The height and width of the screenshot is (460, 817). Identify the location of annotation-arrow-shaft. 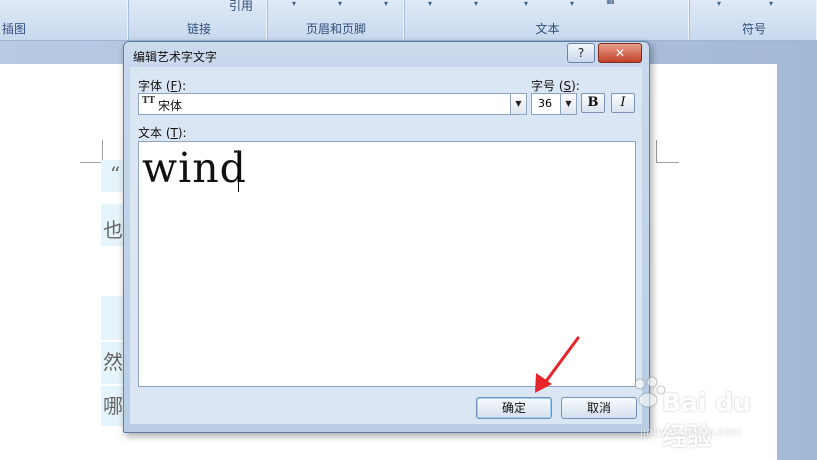
(561, 361).